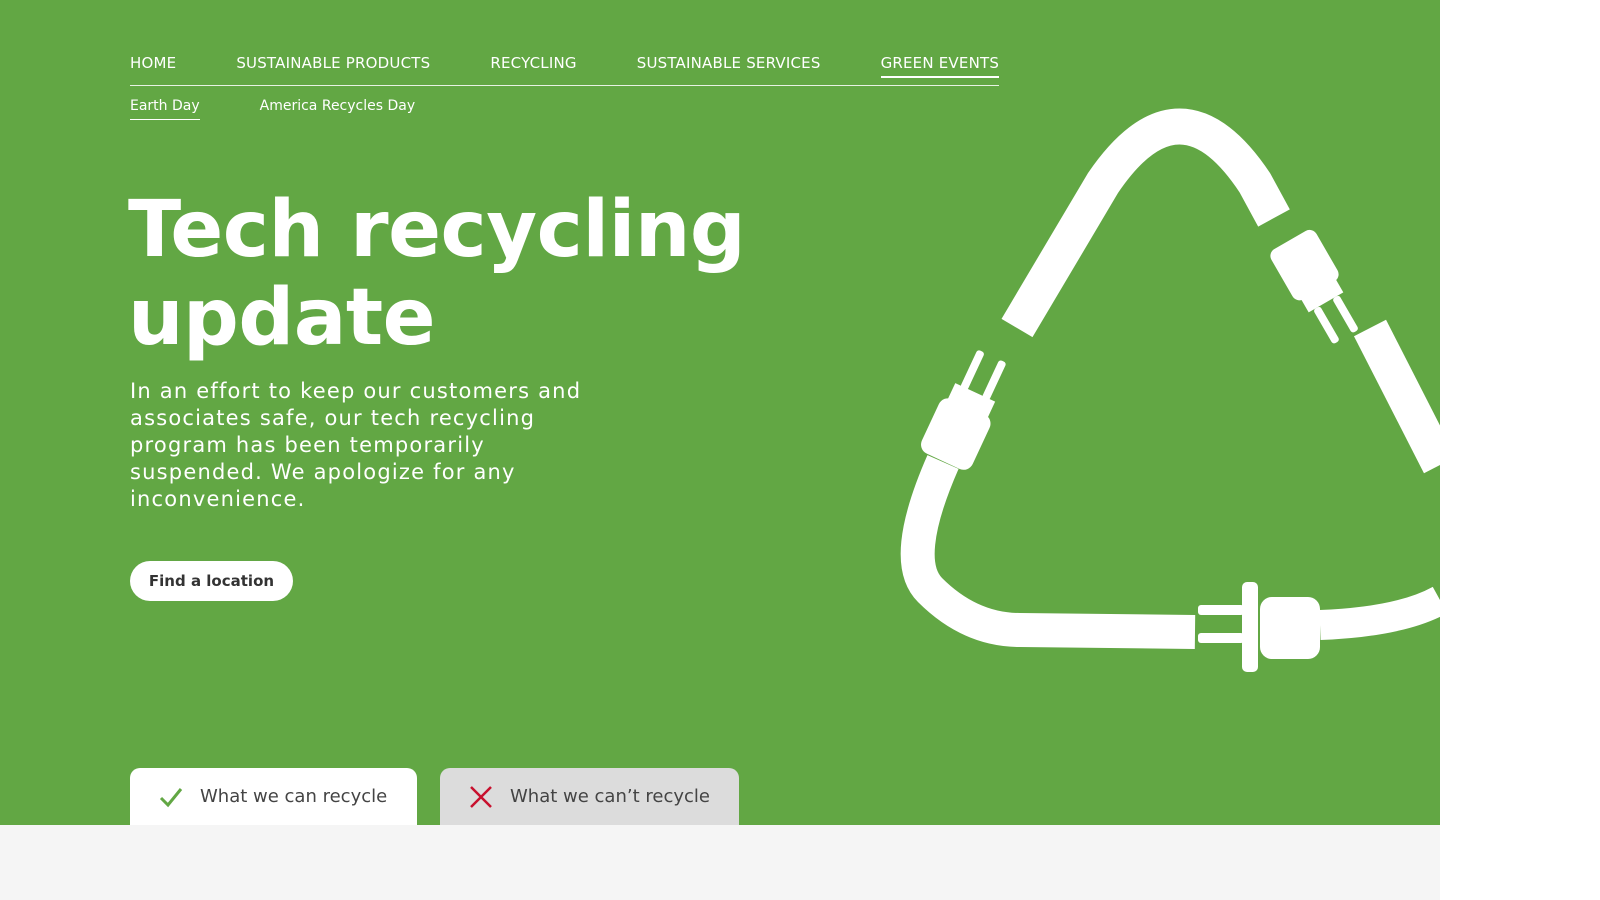 This screenshot has height=900, width=1600. What do you see at coordinates (437, 230) in the screenshot?
I see `page-title-line-1: Tech recycling` at bounding box center [437, 230].